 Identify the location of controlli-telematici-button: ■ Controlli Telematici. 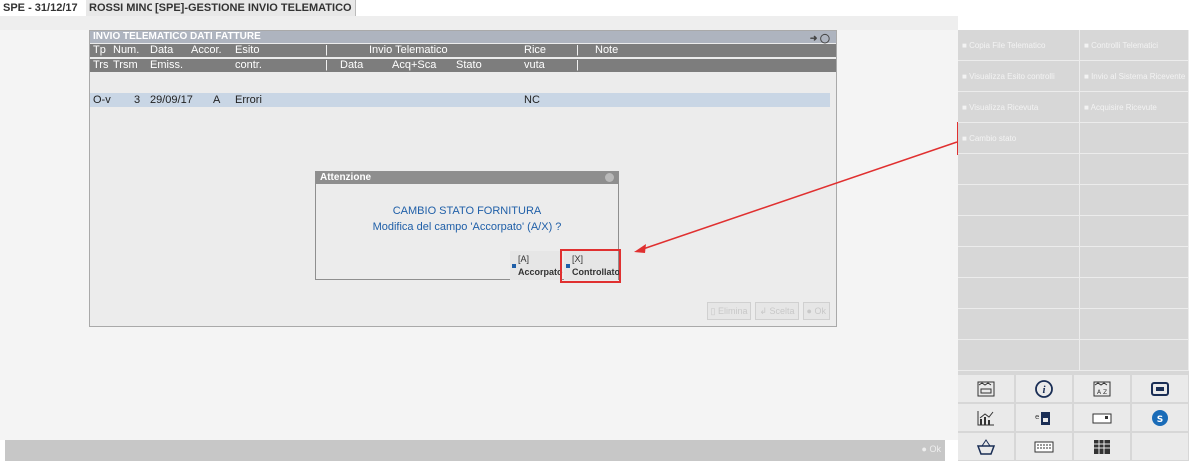
(1134, 45).